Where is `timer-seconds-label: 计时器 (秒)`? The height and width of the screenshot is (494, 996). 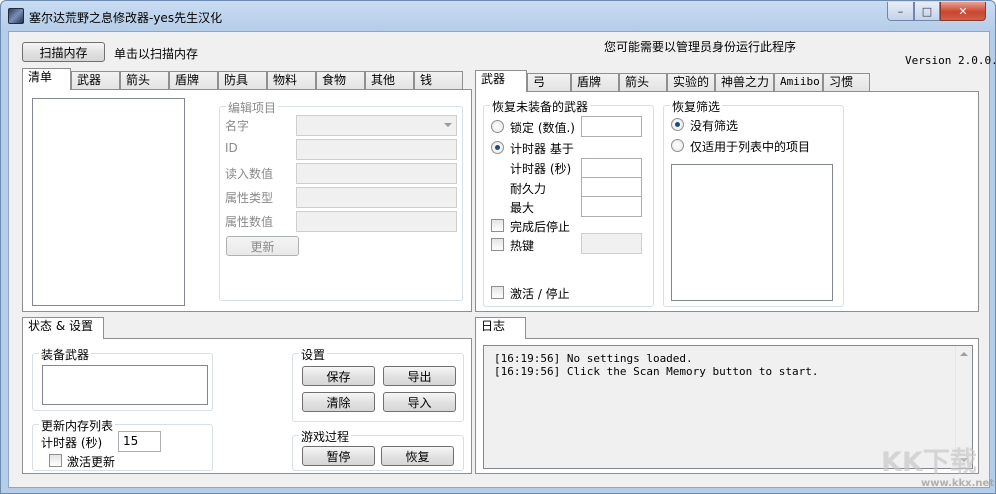
timer-seconds-label: 计时器 (秒) is located at coordinates (541, 169).